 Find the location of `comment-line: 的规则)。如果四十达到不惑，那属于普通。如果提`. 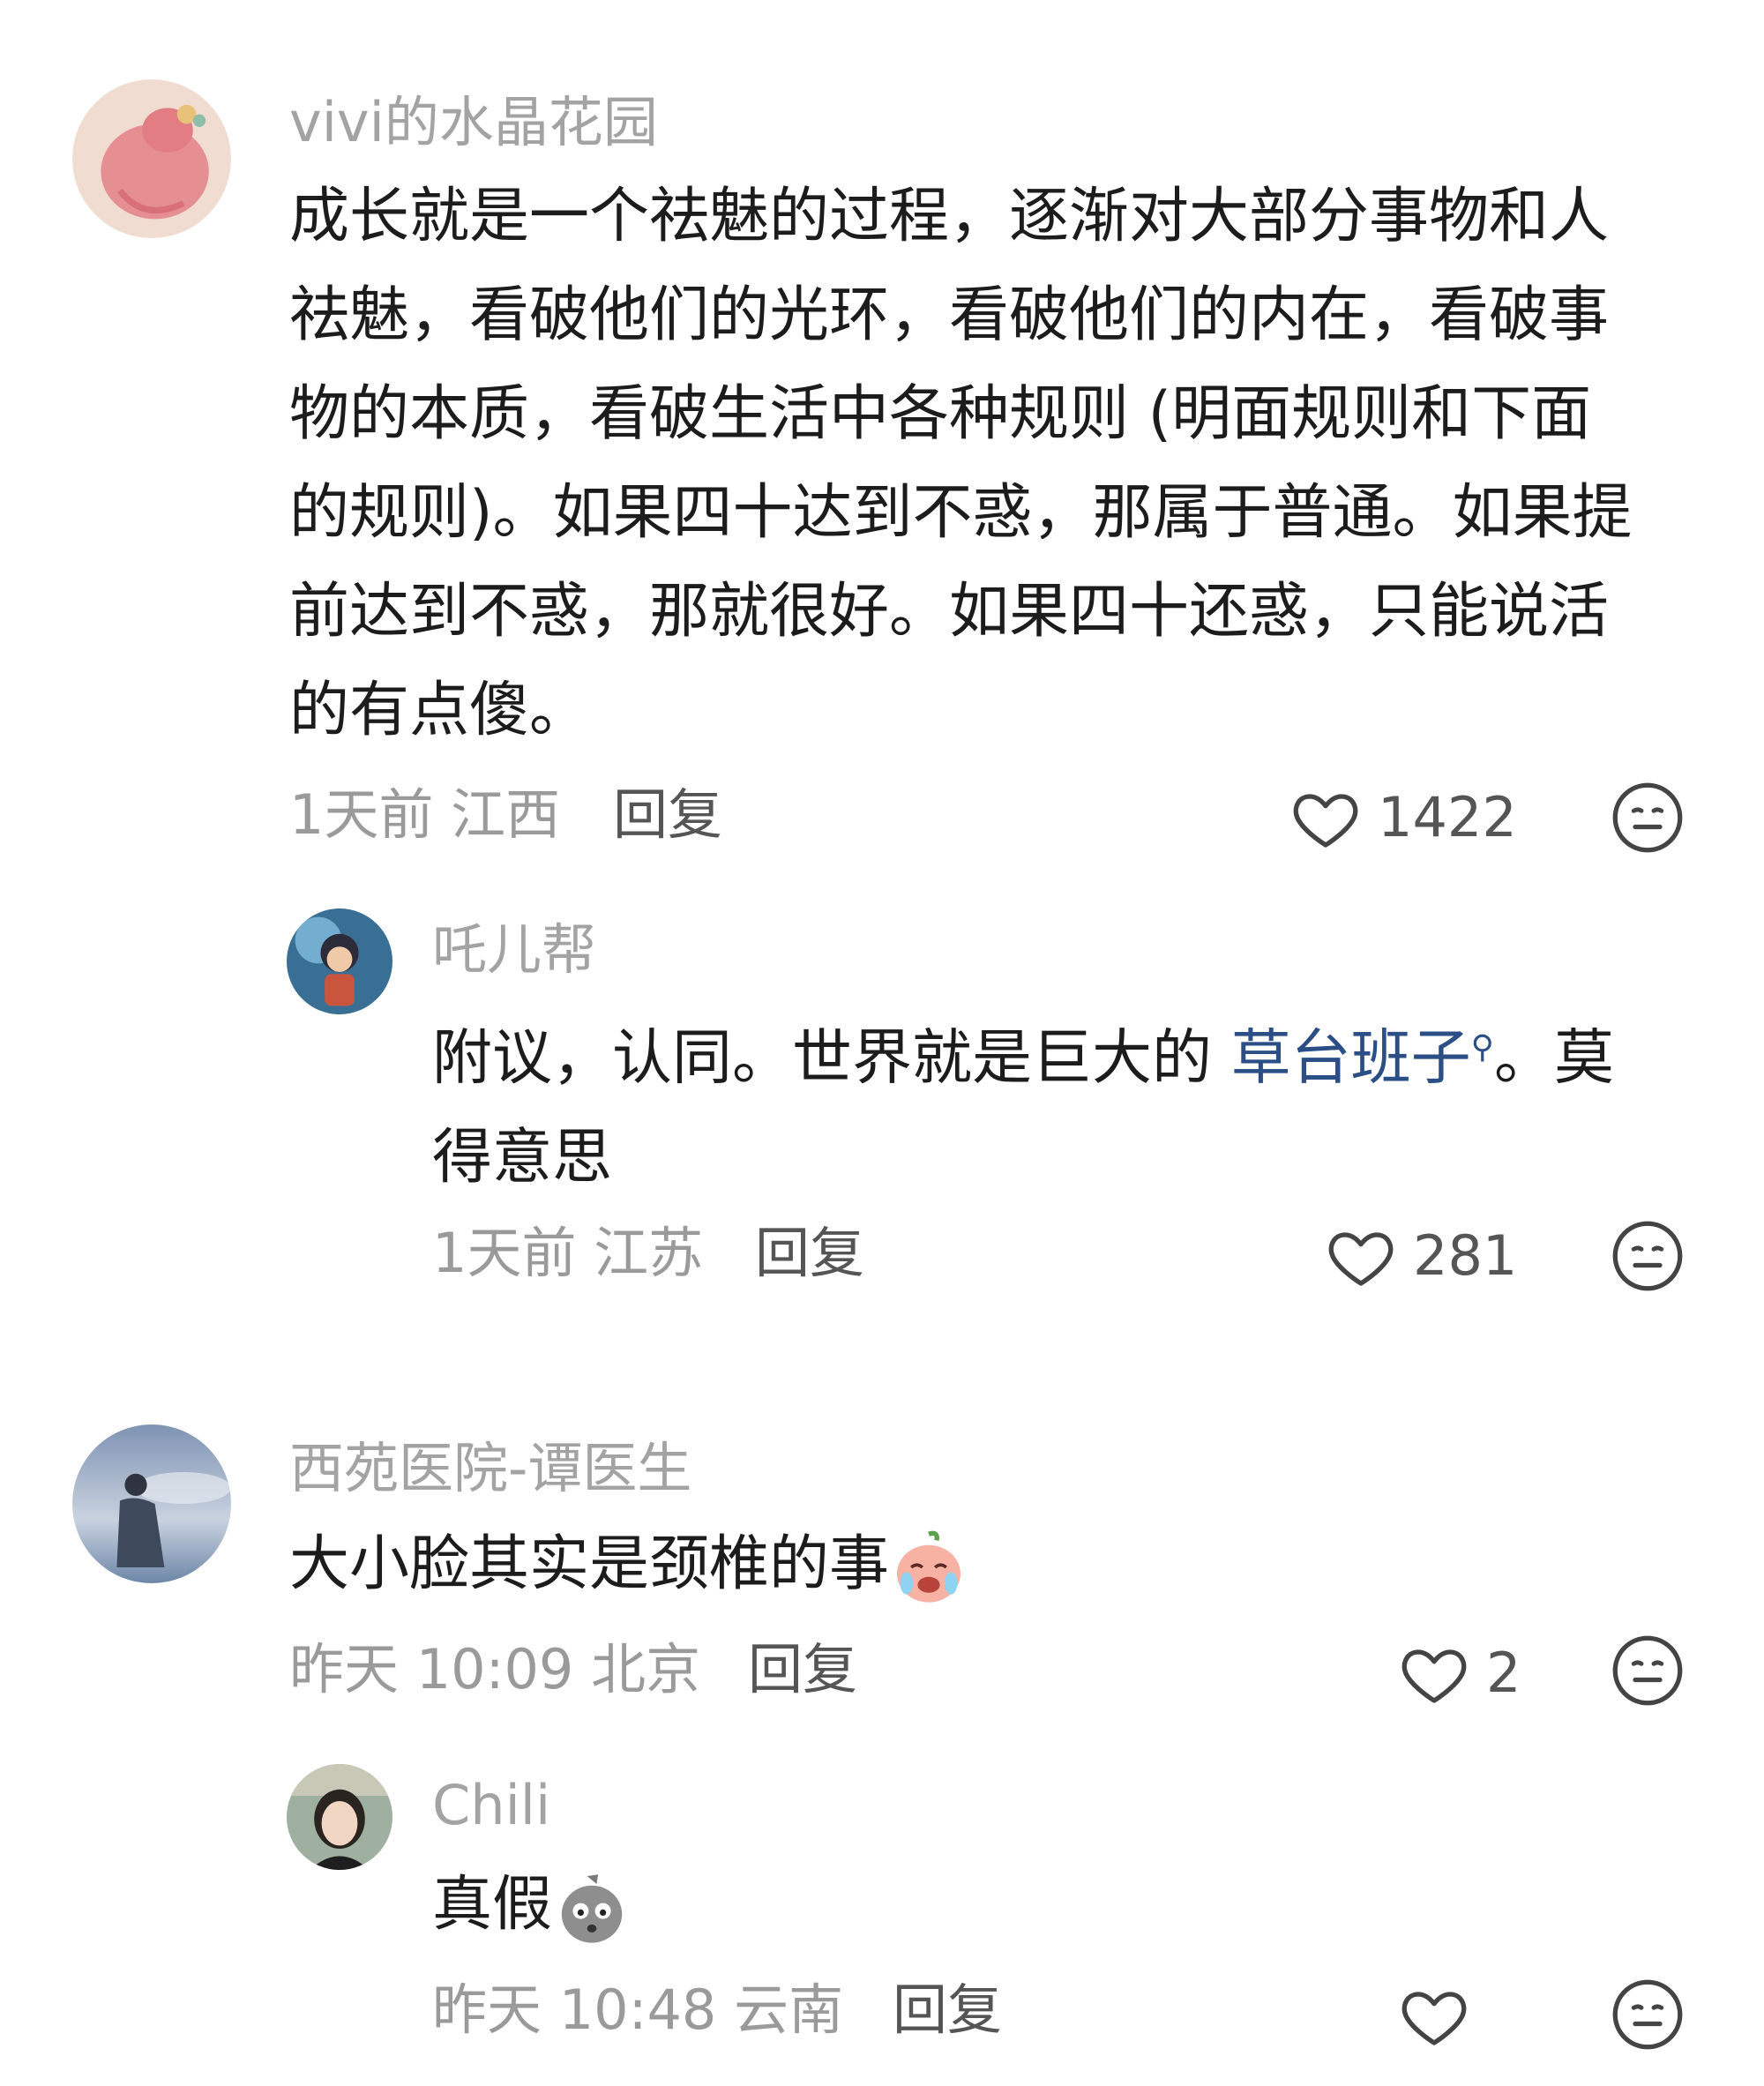

comment-line: 的规则)。如果四十达到不惑，那属于普通。如果提 is located at coordinates (961, 513).